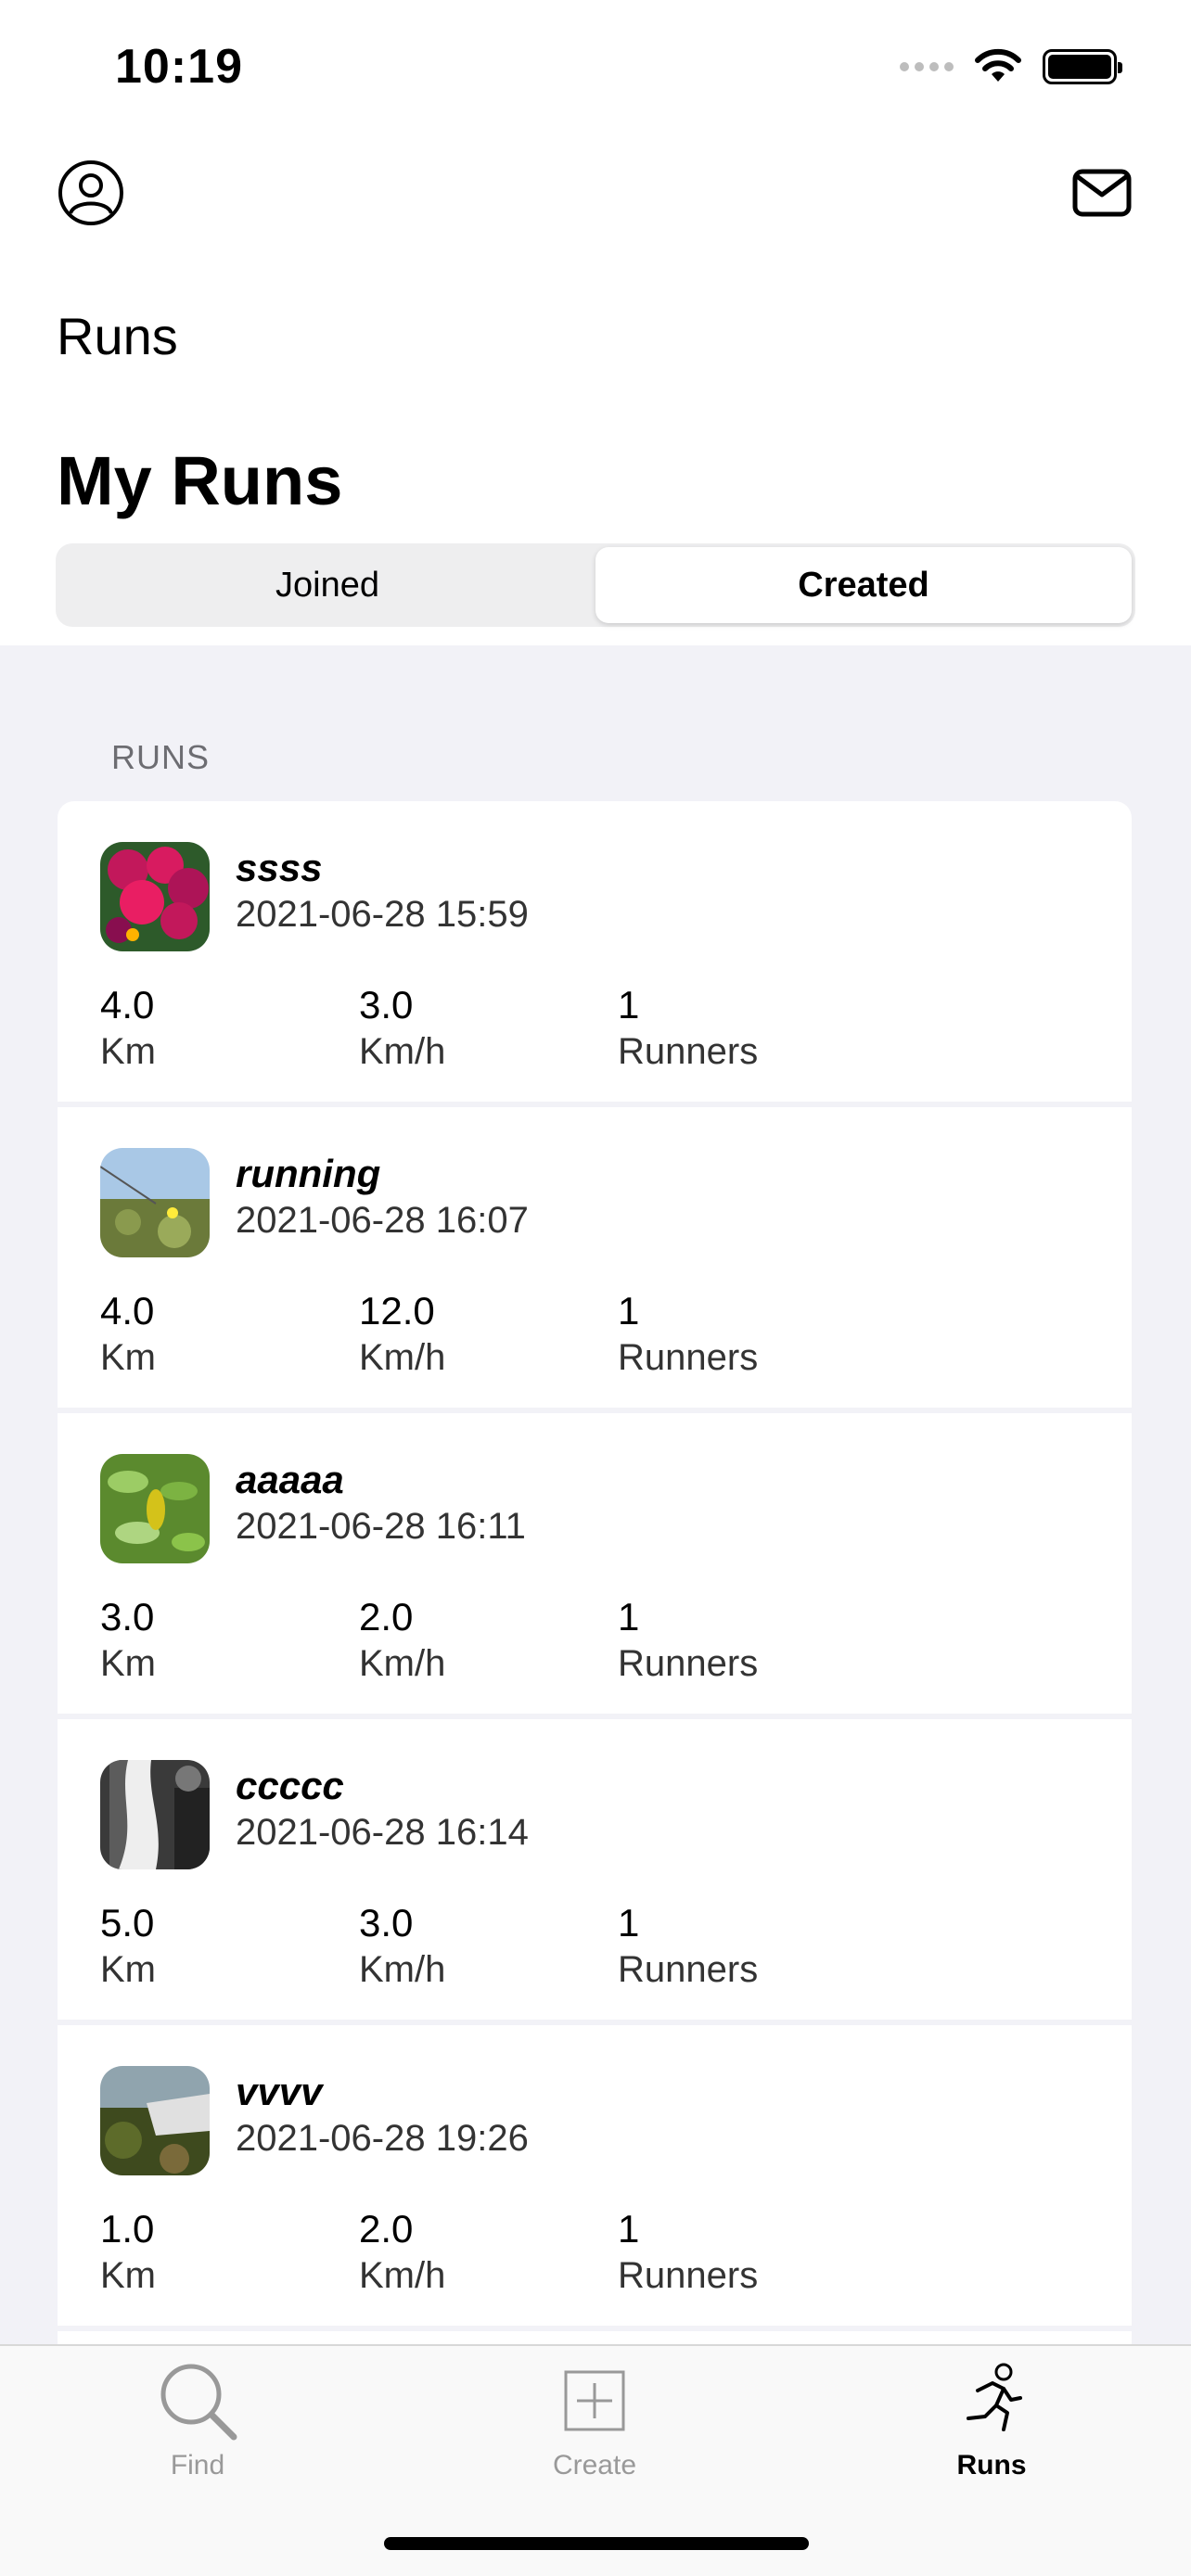 The width and height of the screenshot is (1191, 2576). I want to click on mail-icon, so click(1102, 193).